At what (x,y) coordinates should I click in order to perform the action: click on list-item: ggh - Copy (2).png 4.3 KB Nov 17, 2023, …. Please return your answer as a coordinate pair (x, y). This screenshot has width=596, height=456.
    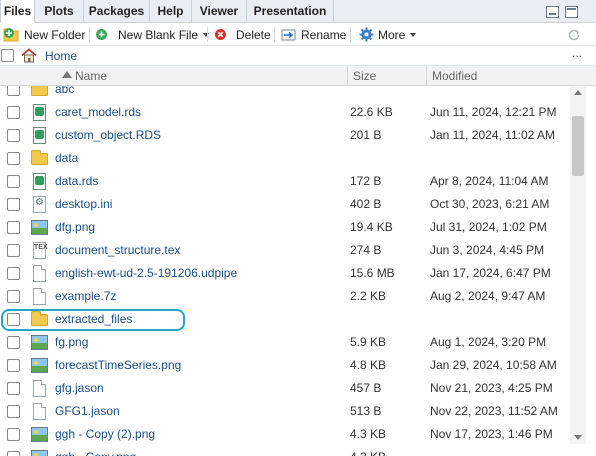
    Looking at the image, I should click on (285, 434).